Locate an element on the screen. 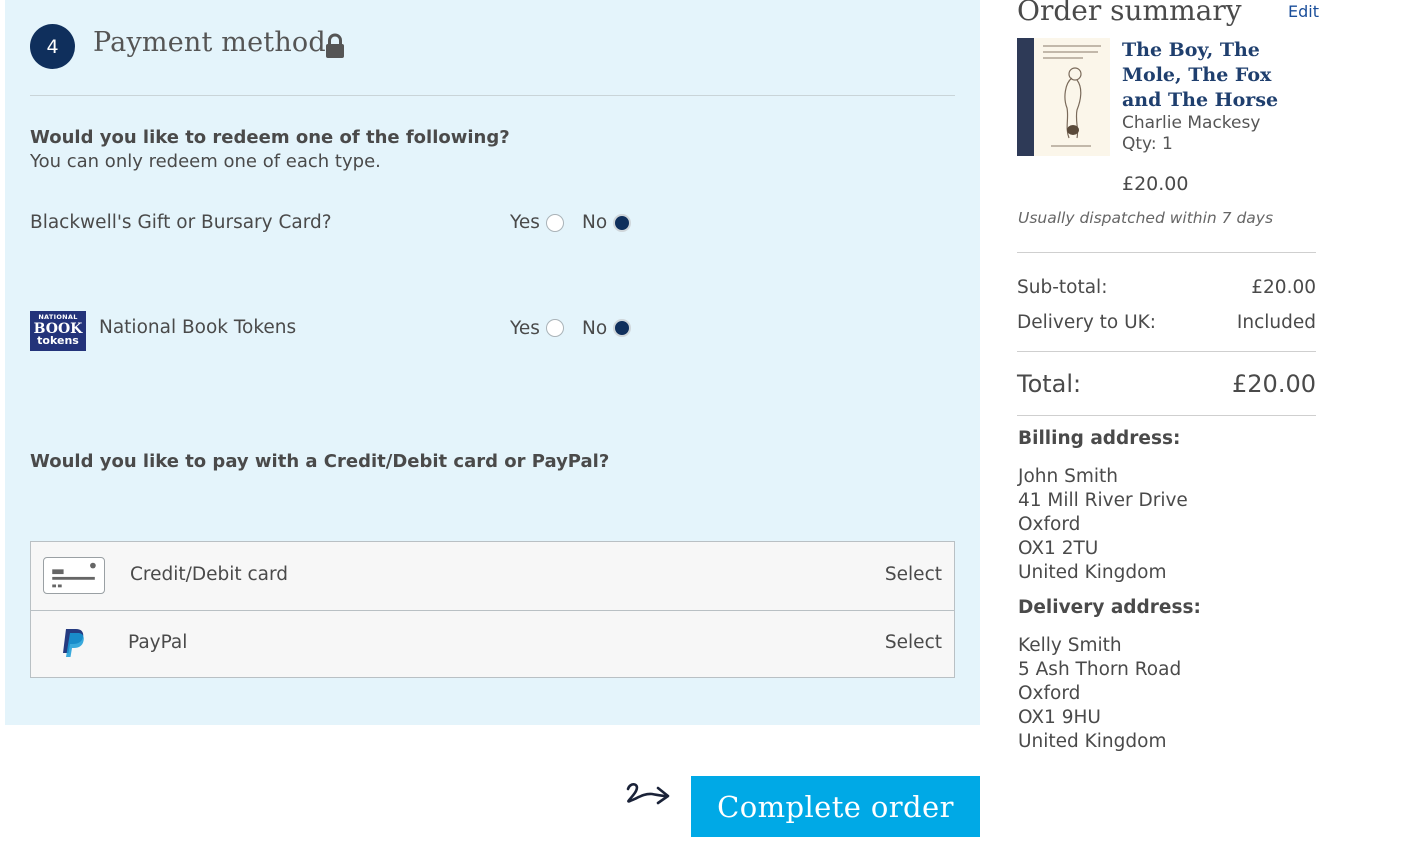 This screenshot has width=1405, height=851. credit-card-label: Credit/Debit card is located at coordinates (209, 574).